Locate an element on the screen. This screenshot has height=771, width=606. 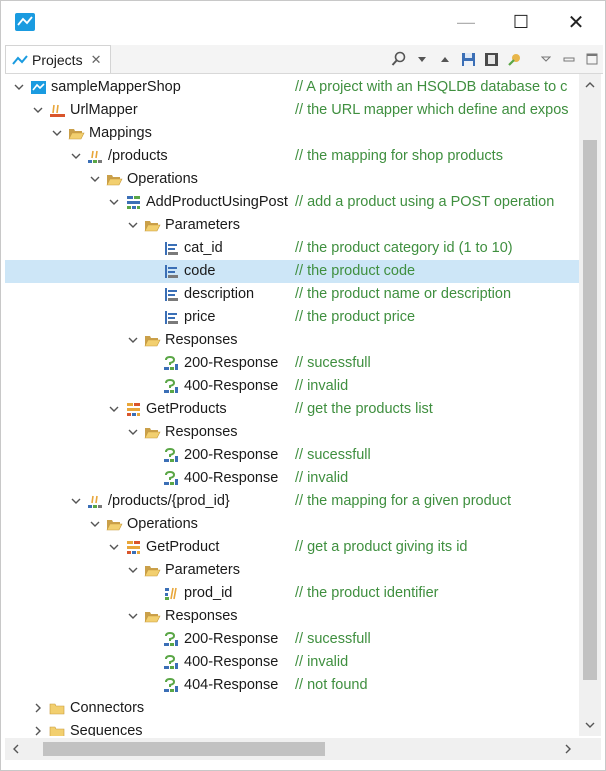
wizard-icon is located at coordinates (514, 59).